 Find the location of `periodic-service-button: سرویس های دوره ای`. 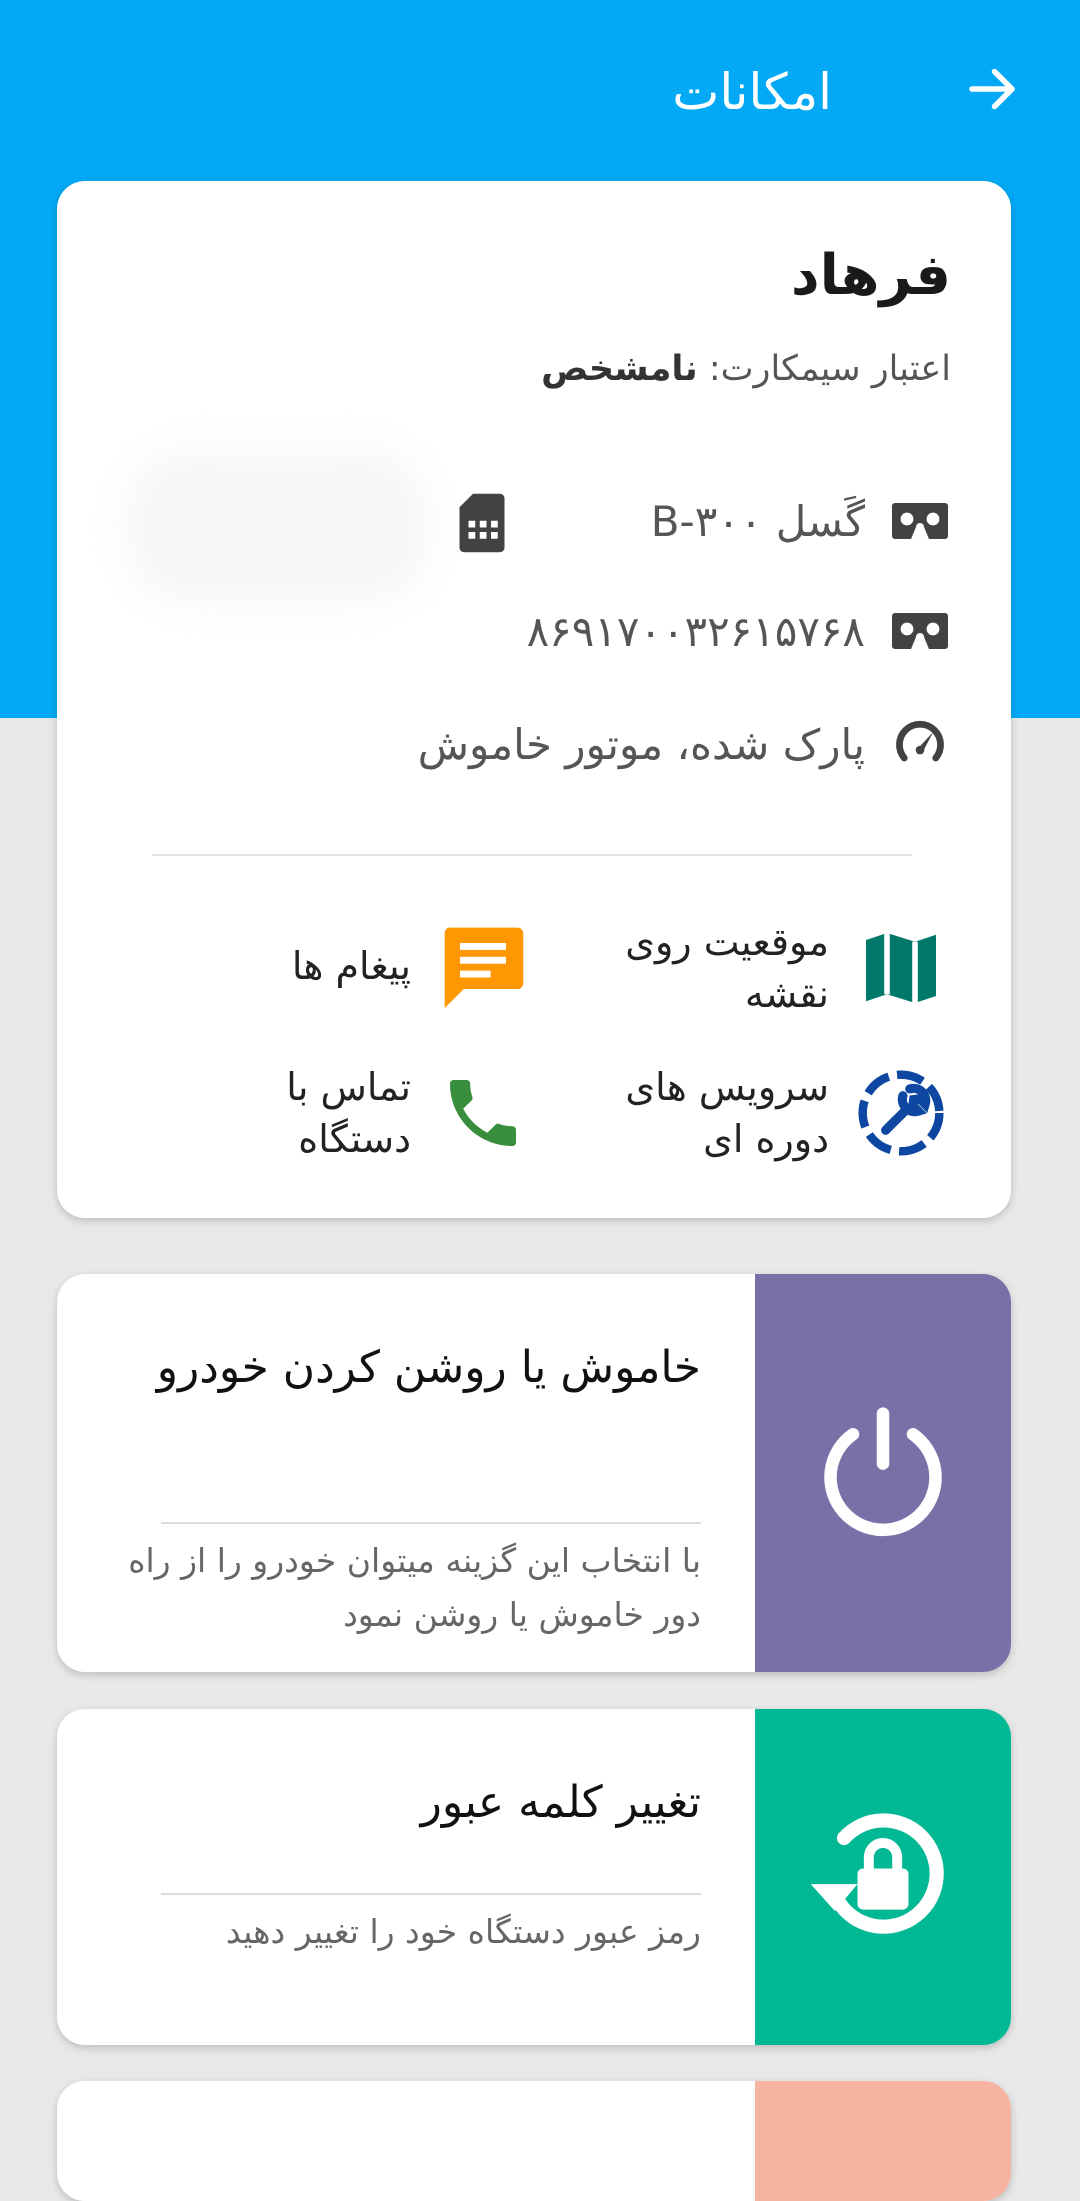

periodic-service-button: سرویس های دوره ای is located at coordinates (775, 1113).